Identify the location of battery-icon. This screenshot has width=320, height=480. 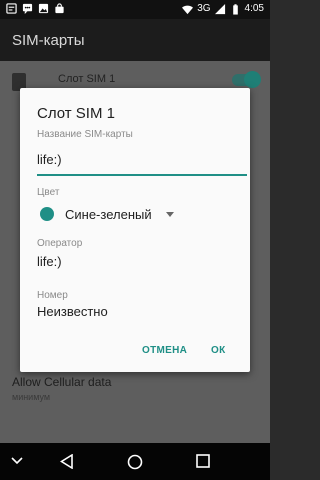
(235, 9).